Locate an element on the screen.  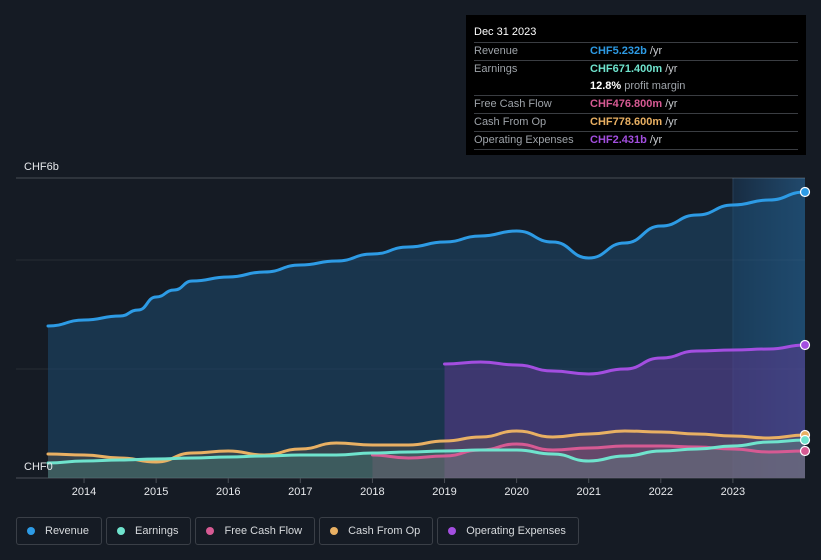
tooltip-value-amount: CHF778.600m is located at coordinates (626, 122).